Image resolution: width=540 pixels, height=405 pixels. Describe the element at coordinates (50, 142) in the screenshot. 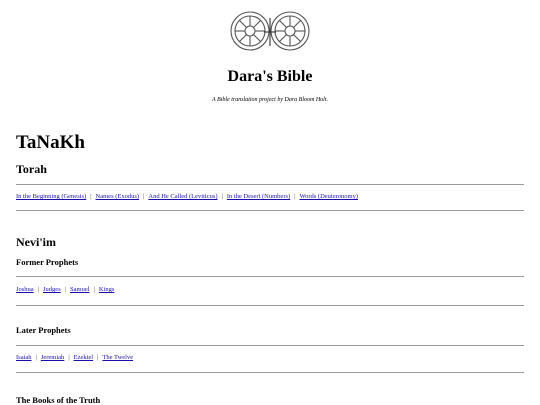

I see `tanakh-heading: TaNaKh` at that location.